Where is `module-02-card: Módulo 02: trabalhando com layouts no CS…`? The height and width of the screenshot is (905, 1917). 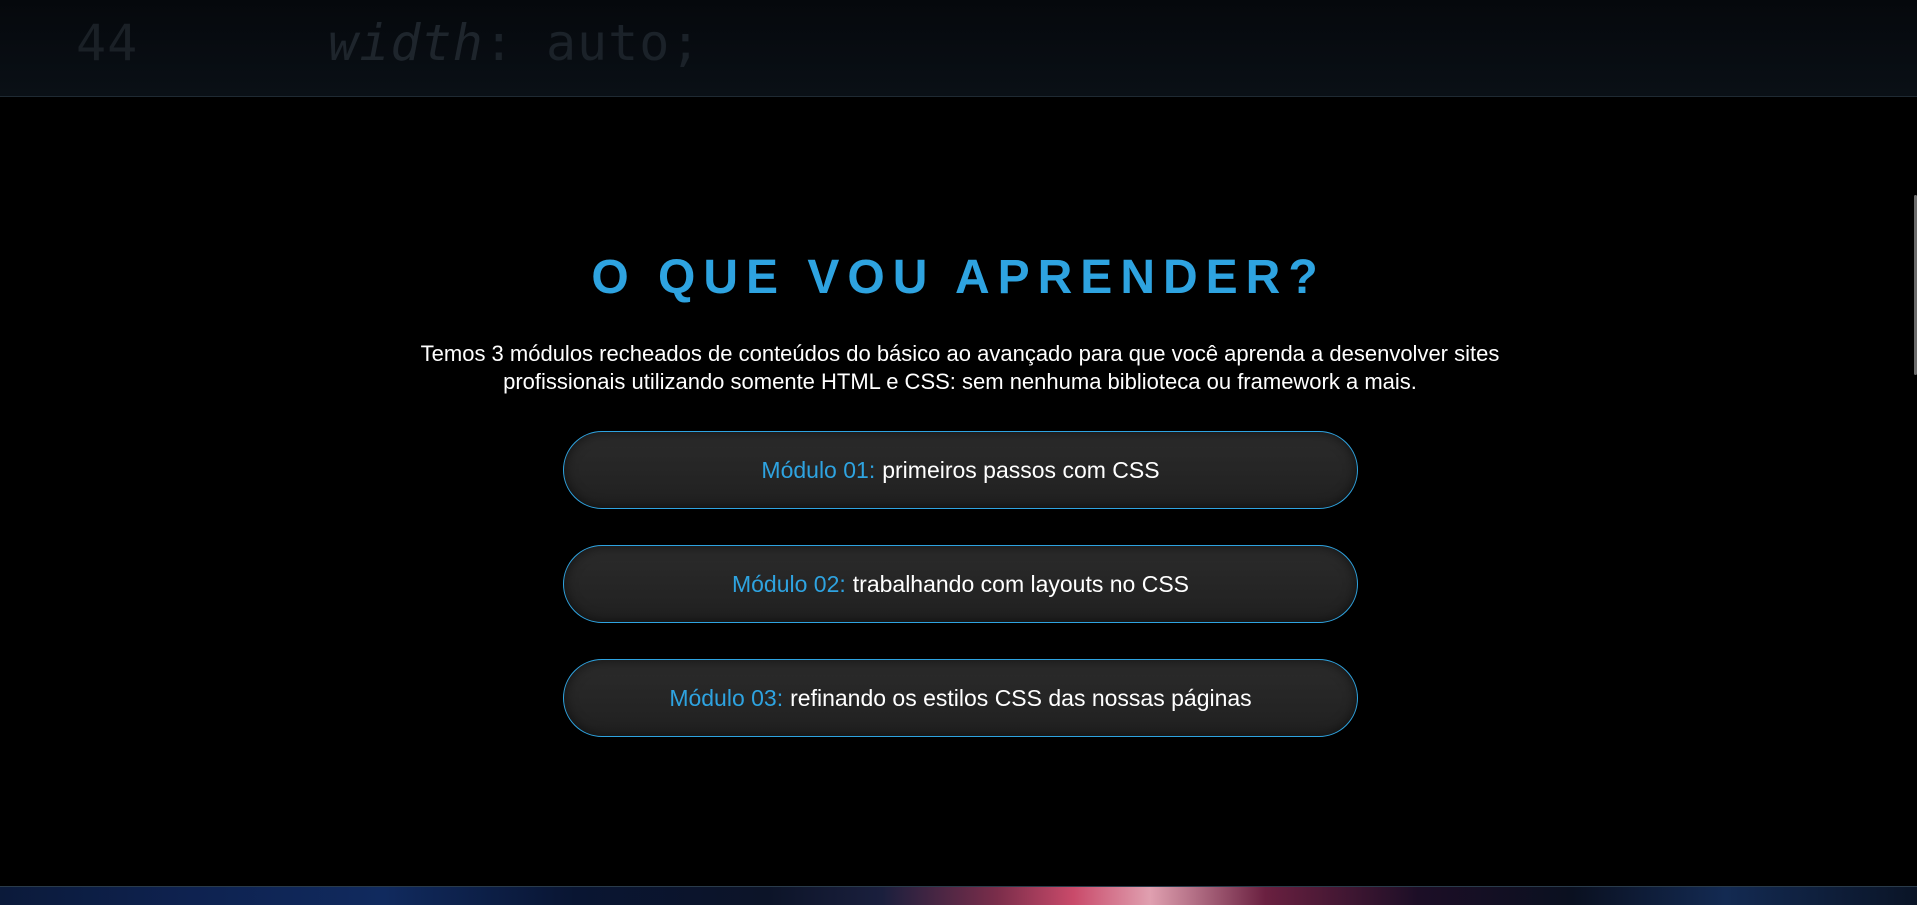 module-02-card: Módulo 02: trabalhando com layouts no CS… is located at coordinates (960, 584).